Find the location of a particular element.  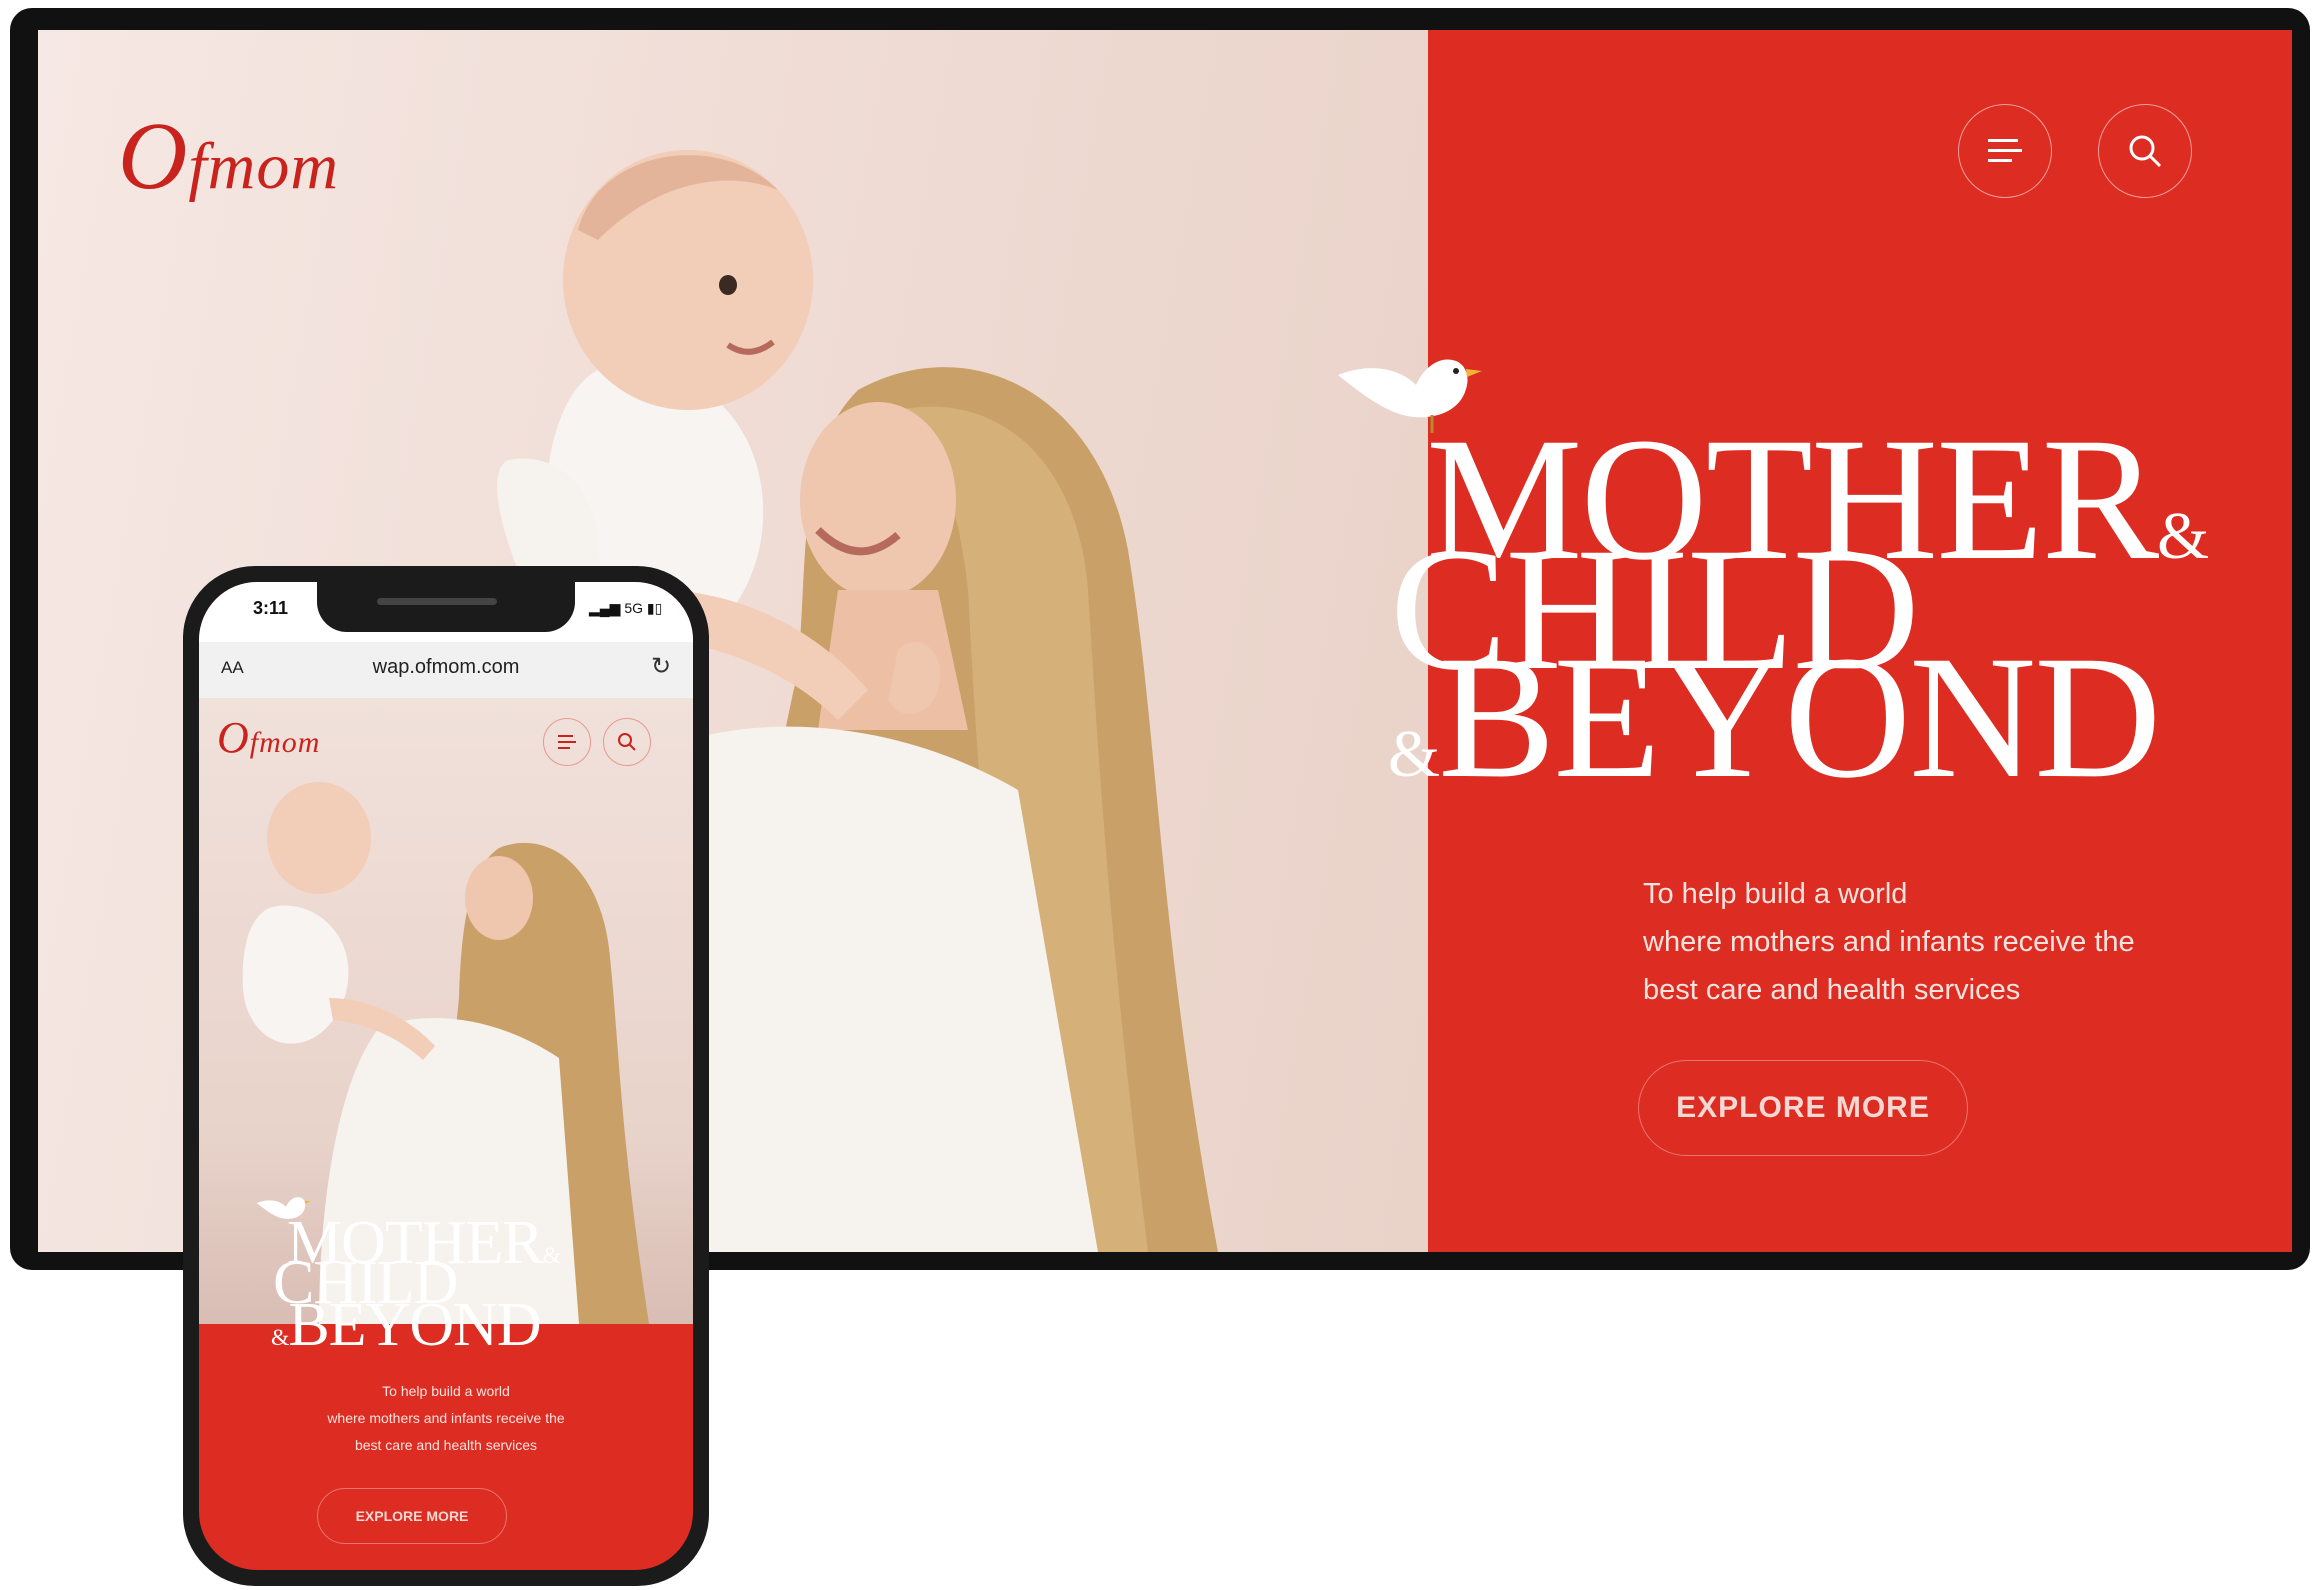

network-type: 5G is located at coordinates (634, 608).